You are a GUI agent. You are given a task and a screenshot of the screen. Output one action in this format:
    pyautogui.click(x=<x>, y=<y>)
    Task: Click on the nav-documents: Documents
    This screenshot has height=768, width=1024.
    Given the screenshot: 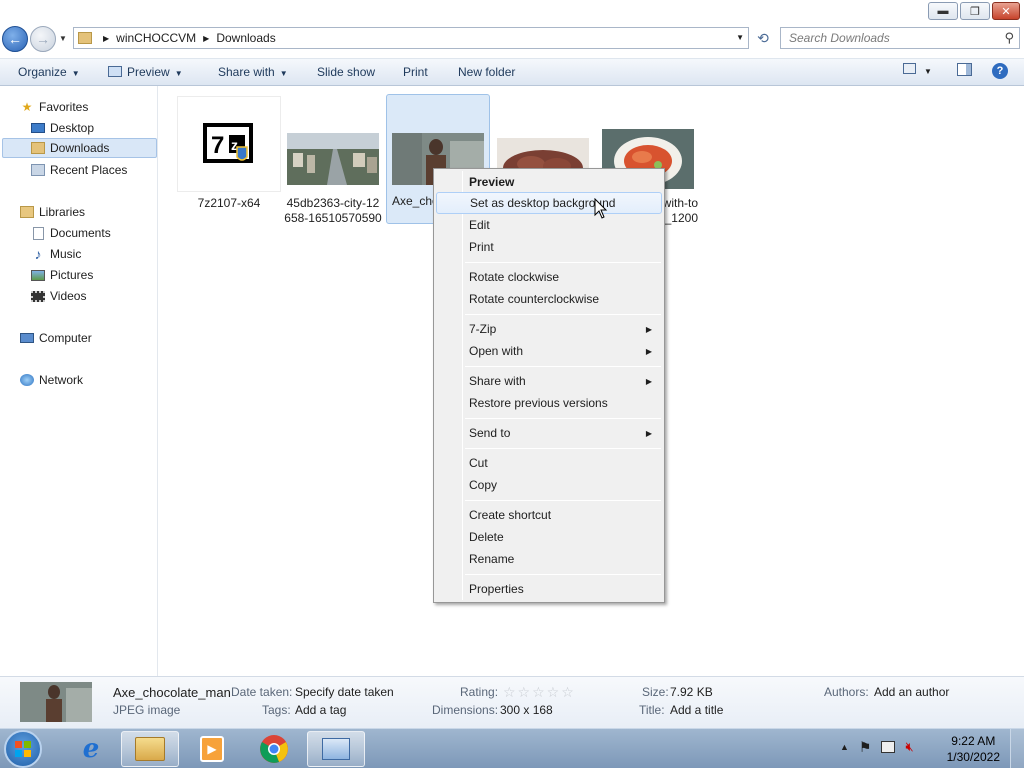 What is the action you would take?
    pyautogui.click(x=70, y=233)
    